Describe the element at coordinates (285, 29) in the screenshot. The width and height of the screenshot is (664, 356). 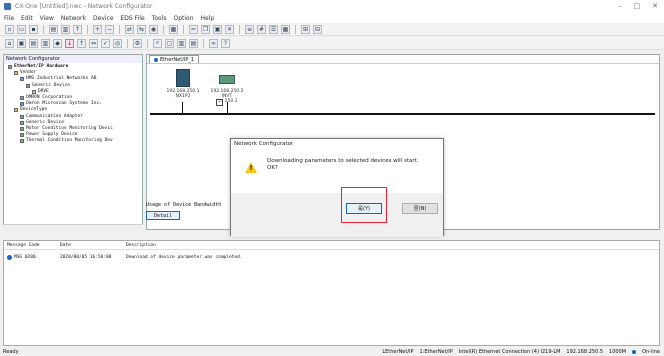
I see `table-icon: ▦` at that location.